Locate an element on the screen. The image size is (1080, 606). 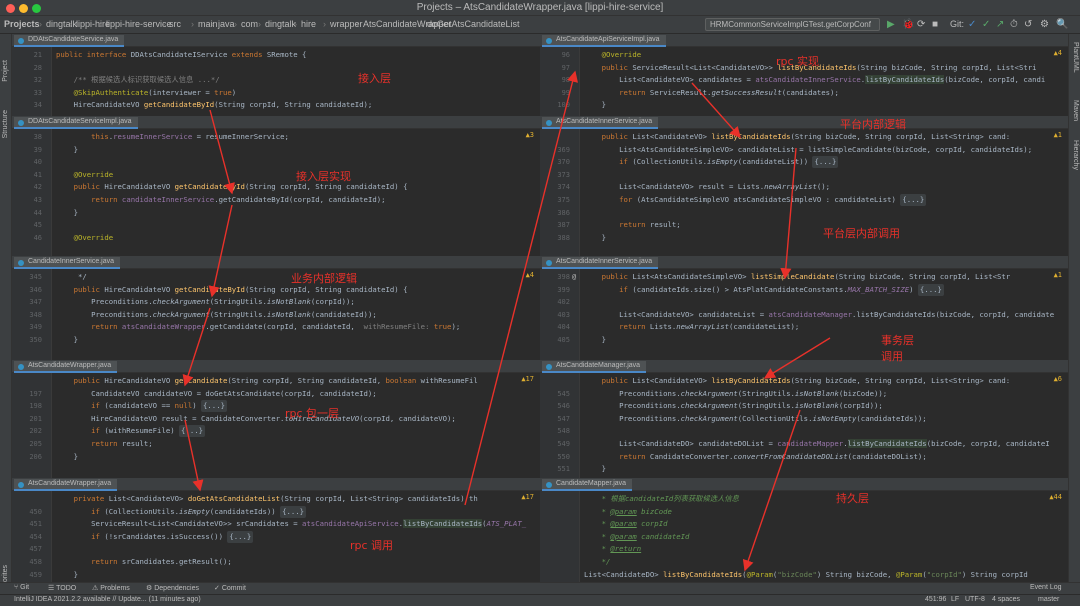
line-number: 46 is located at coordinates (37, 237).